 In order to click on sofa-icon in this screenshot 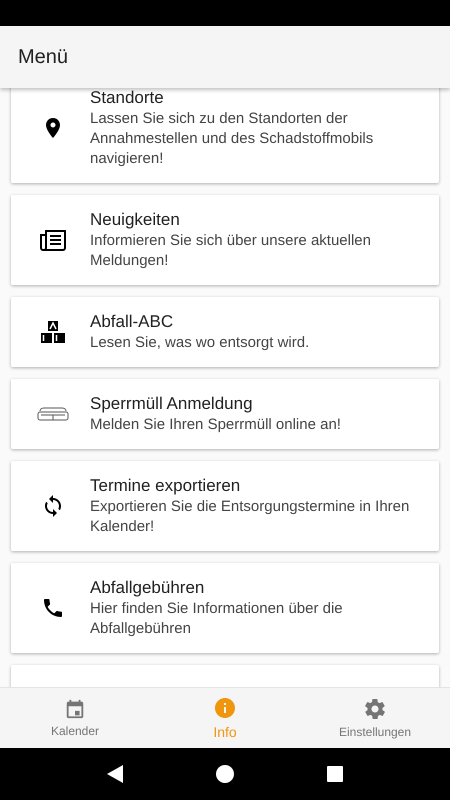, I will do `click(53, 414)`.